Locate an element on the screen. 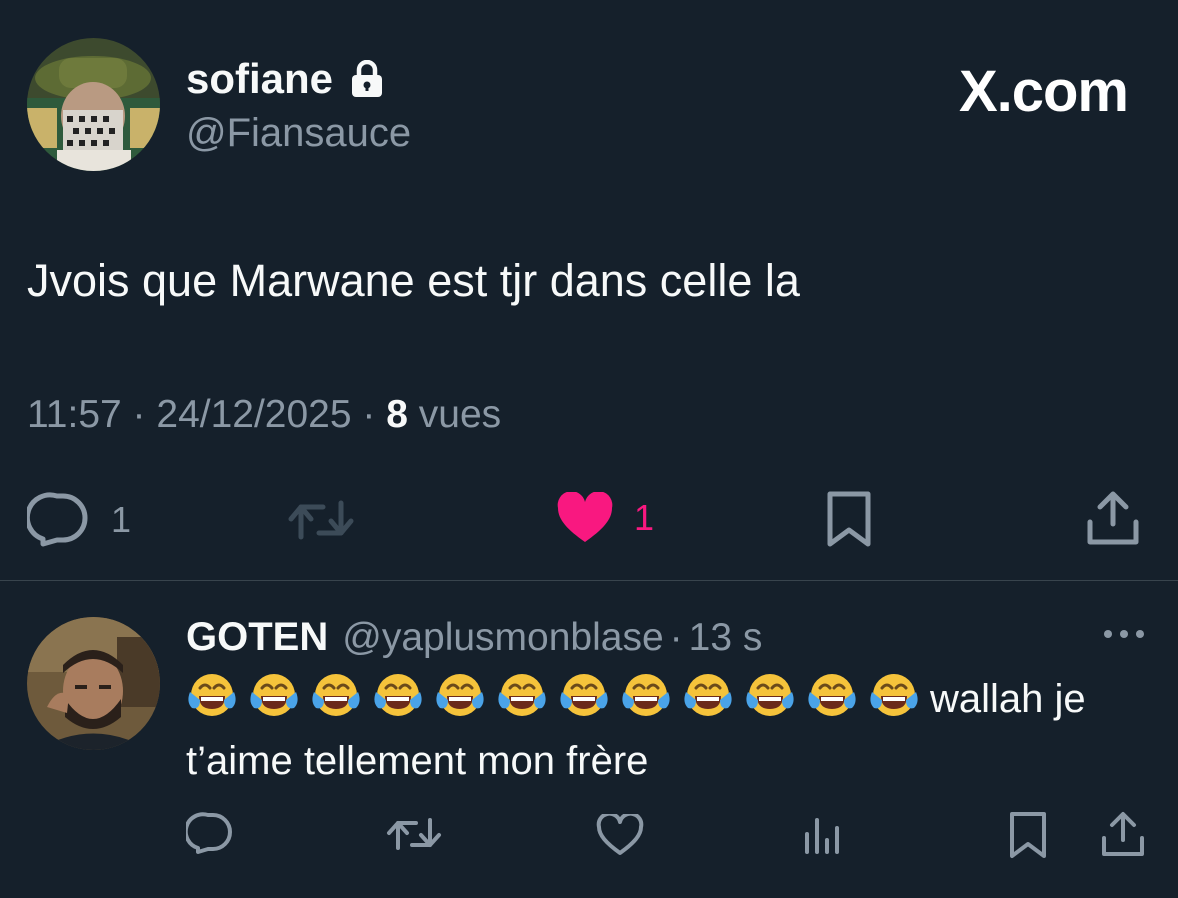 This screenshot has width=1178, height=898. reply-like-button is located at coordinates (620, 836).